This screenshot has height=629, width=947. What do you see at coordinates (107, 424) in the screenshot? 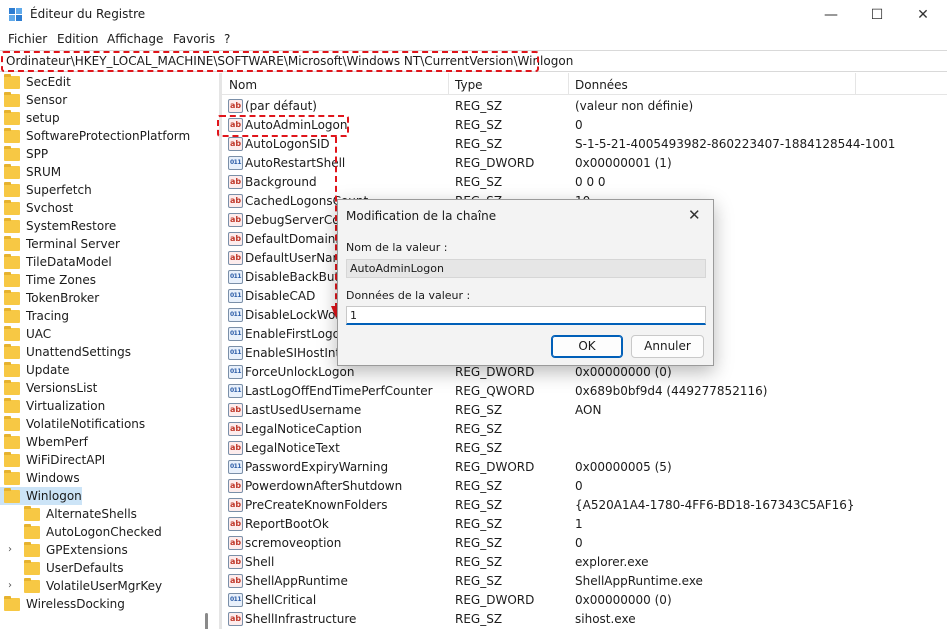
I see `tree-item: VolatileNotifications` at bounding box center [107, 424].